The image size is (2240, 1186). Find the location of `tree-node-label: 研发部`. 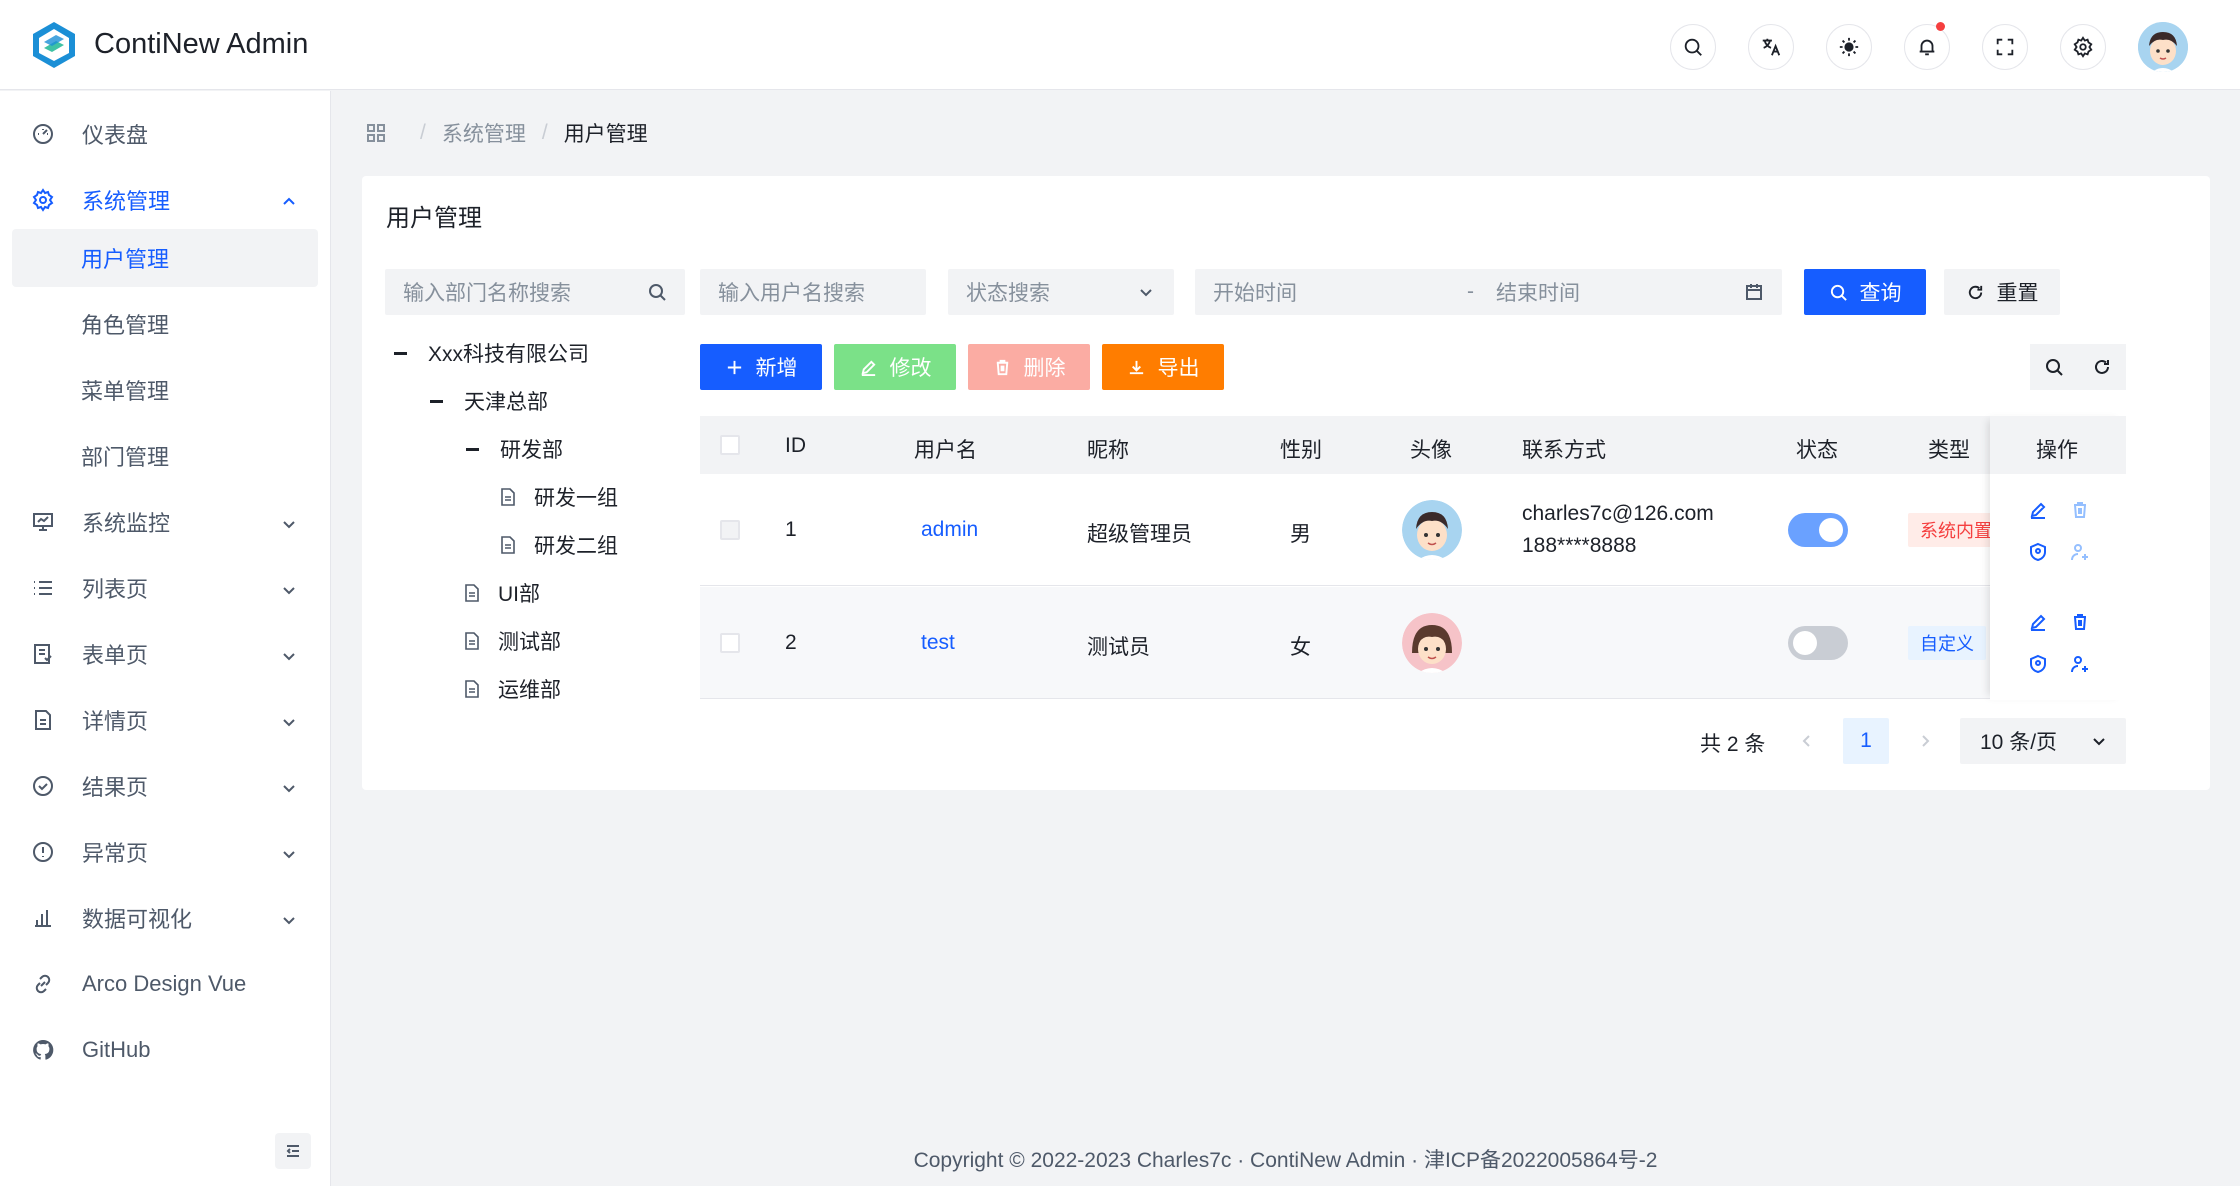

tree-node-label: 研发部 is located at coordinates (531, 450).